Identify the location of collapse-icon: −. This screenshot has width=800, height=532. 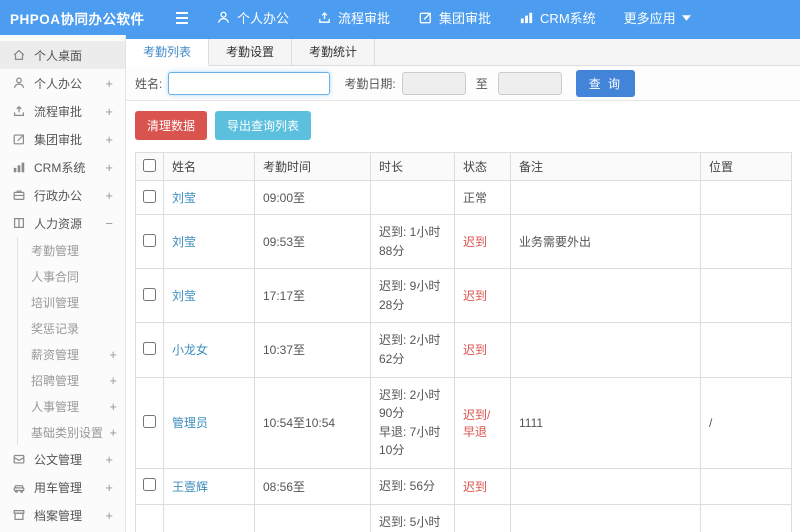
(107, 223).